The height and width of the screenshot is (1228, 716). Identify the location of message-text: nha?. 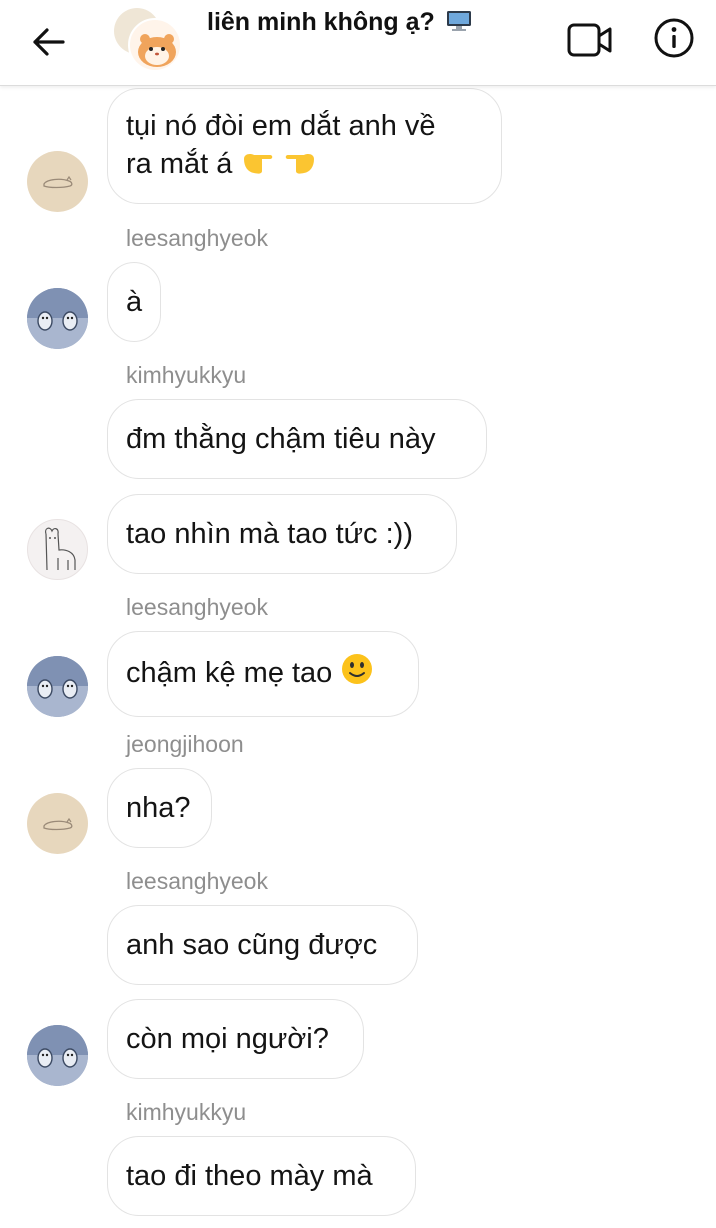
(158, 808).